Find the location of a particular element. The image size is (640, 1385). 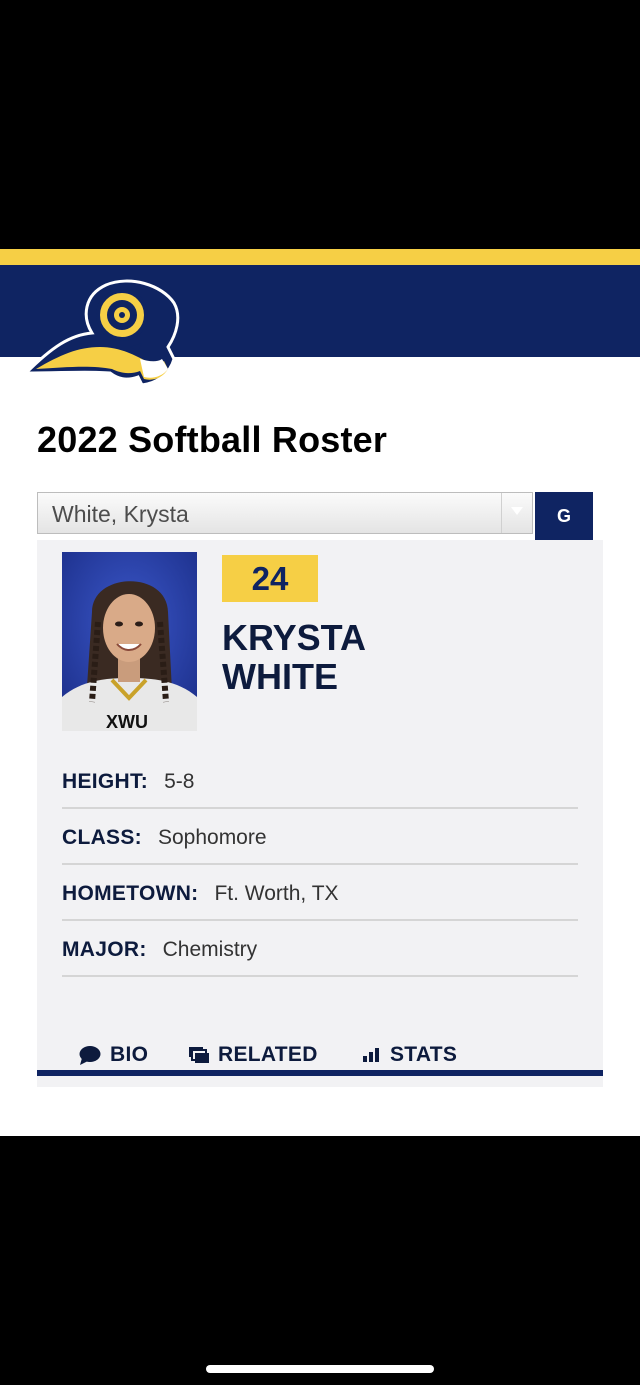

ram-logo-icon is located at coordinates (102, 335).